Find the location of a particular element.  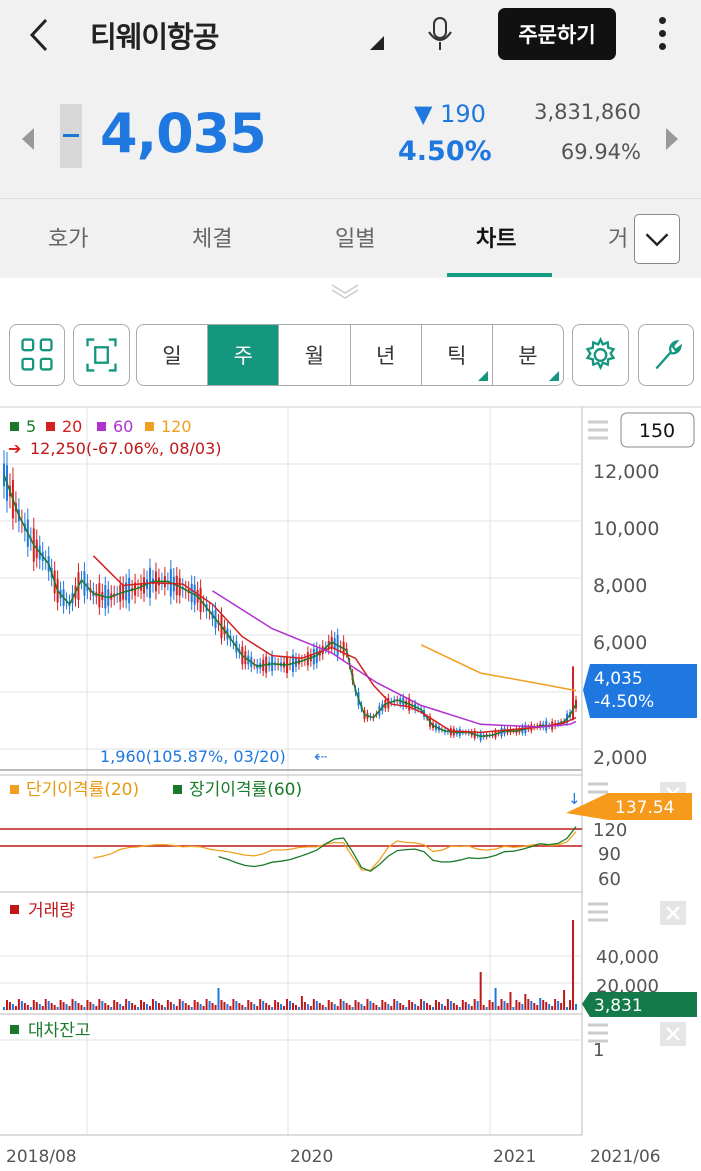

y-tick-10000: 10,000 is located at coordinates (626, 529).